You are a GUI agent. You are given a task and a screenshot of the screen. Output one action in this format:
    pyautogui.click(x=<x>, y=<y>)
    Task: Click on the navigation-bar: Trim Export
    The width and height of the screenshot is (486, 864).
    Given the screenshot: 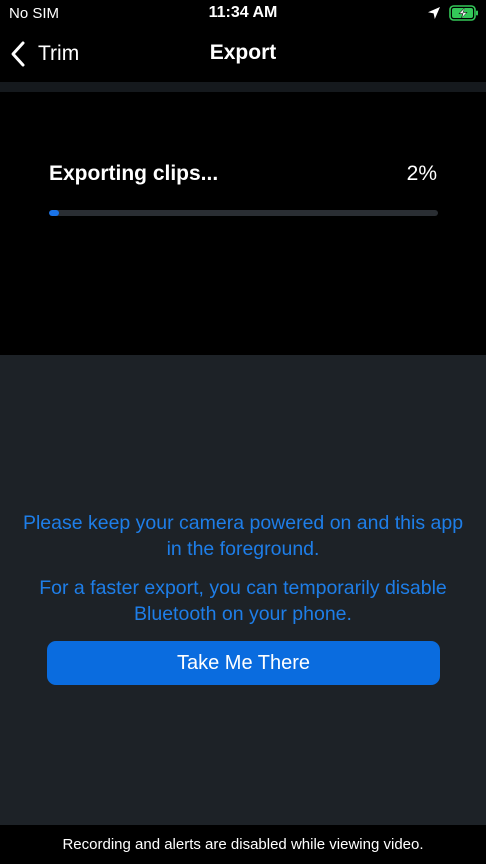 What is the action you would take?
    pyautogui.click(x=243, y=55)
    